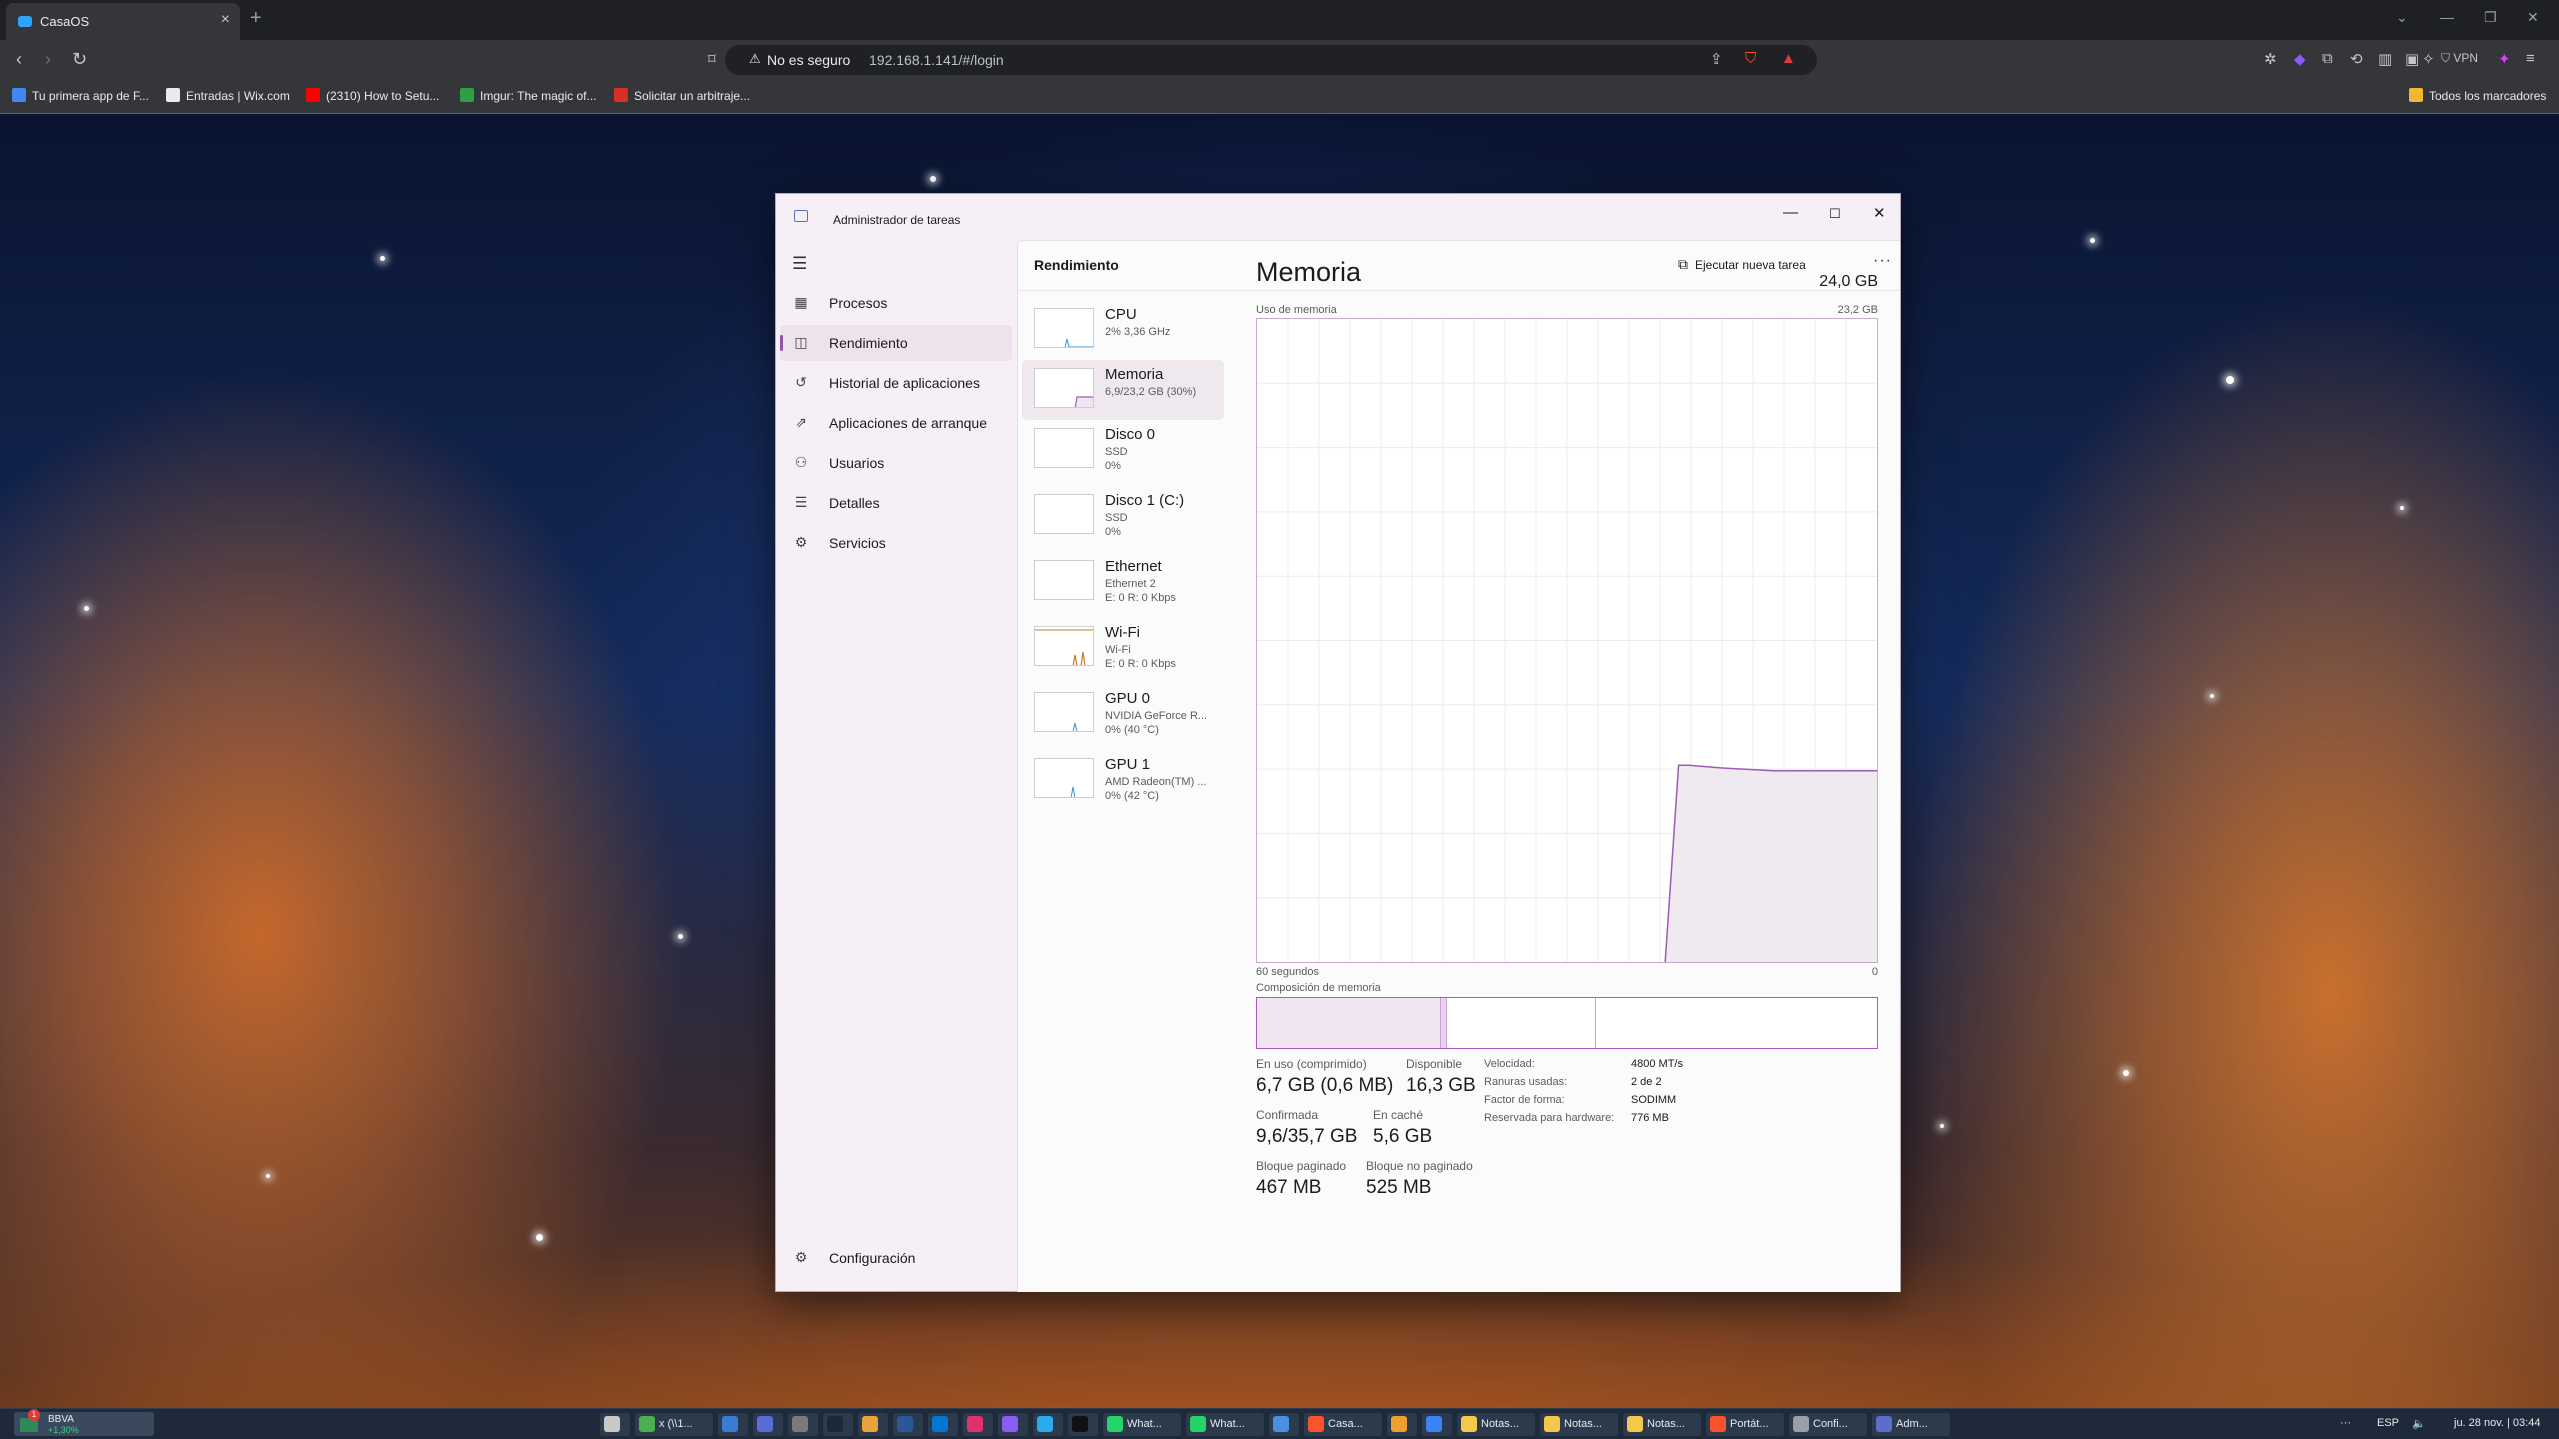  What do you see at coordinates (2533, 17) in the screenshot?
I see `close-window-icon: ✕` at bounding box center [2533, 17].